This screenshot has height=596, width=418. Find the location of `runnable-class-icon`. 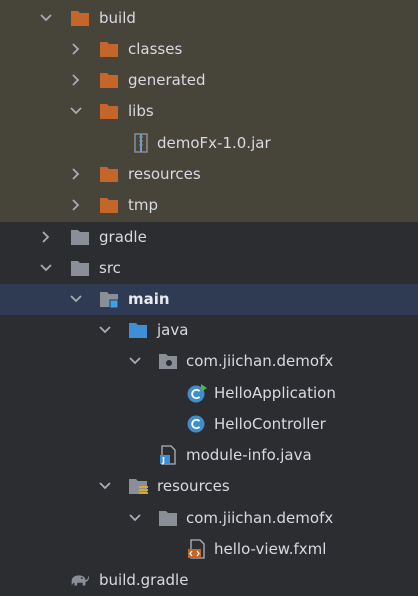

runnable-class-icon is located at coordinates (197, 393).